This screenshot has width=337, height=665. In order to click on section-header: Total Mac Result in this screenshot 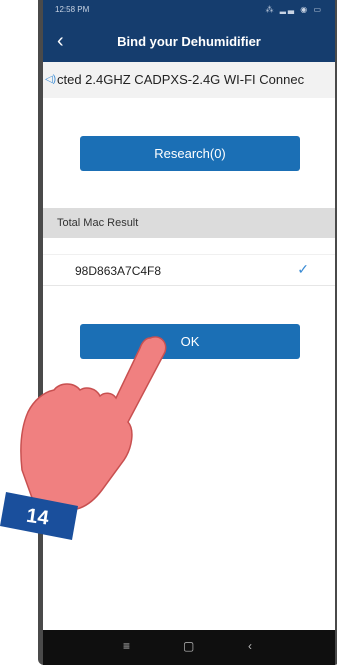, I will do `click(189, 223)`.